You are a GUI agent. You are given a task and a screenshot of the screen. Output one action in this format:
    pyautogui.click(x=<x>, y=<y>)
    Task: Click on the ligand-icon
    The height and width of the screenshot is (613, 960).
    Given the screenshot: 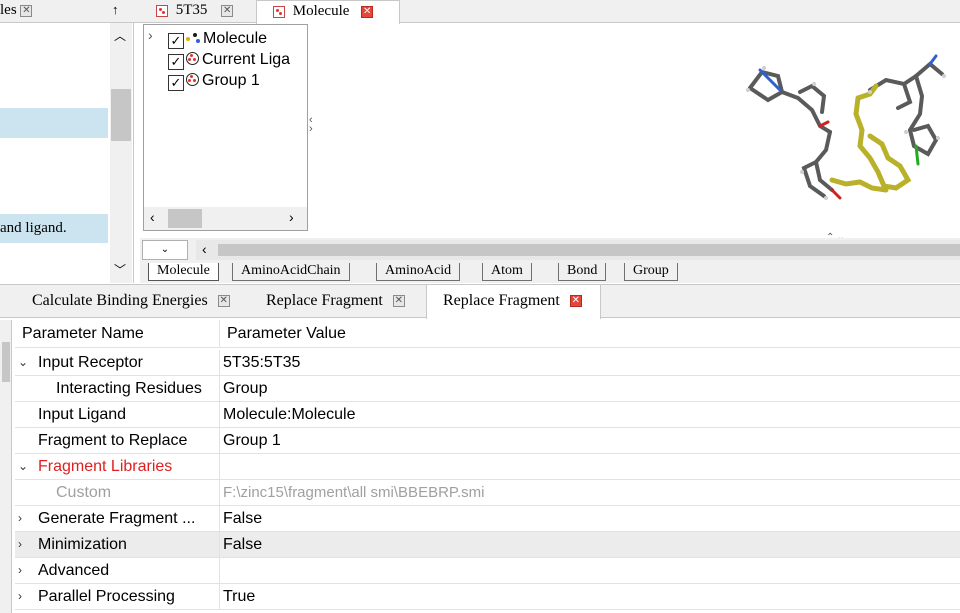 What is the action you would take?
    pyautogui.click(x=192, y=58)
    